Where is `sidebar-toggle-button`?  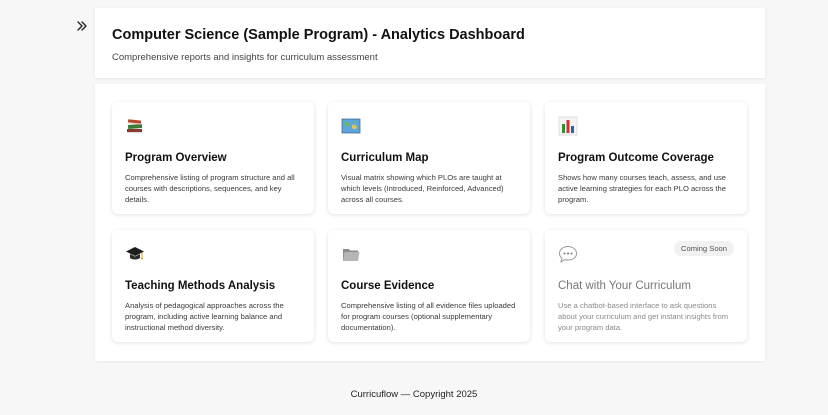 sidebar-toggle-button is located at coordinates (82, 26).